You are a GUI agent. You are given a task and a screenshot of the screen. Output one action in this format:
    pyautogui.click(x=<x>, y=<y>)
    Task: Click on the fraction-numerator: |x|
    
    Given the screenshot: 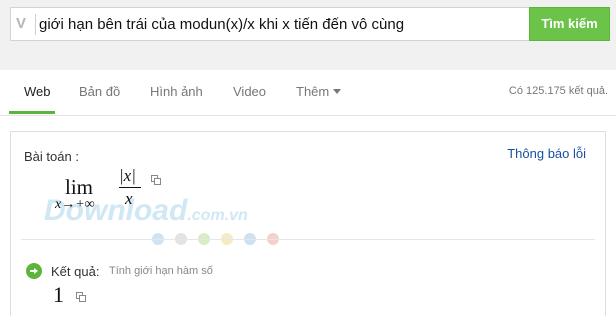 What is the action you would take?
    pyautogui.click(x=127, y=175)
    